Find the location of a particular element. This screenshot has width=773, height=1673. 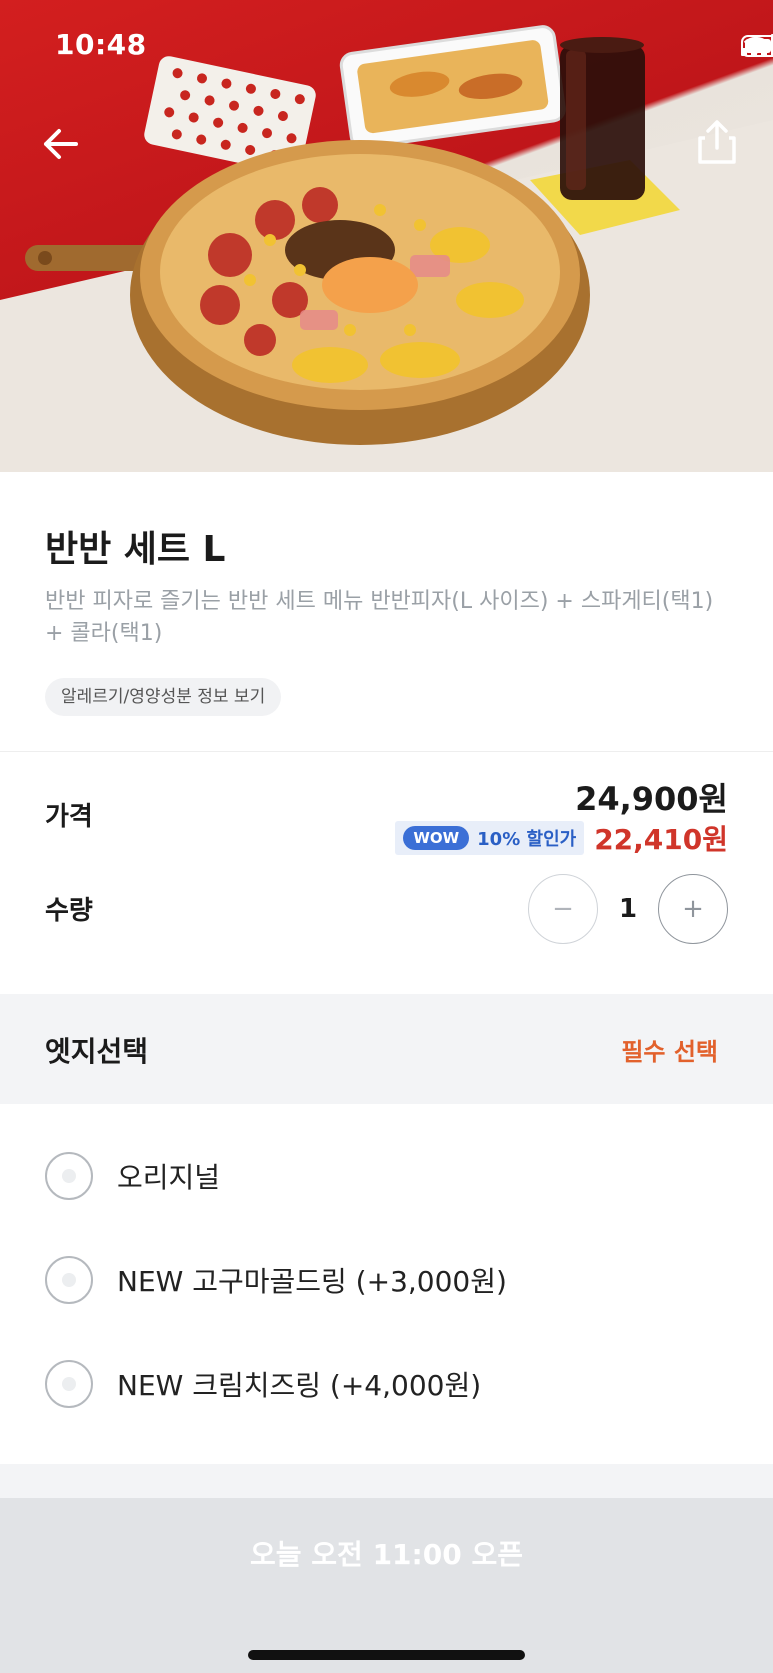

status-time: 10:48 is located at coordinates (101, 44).